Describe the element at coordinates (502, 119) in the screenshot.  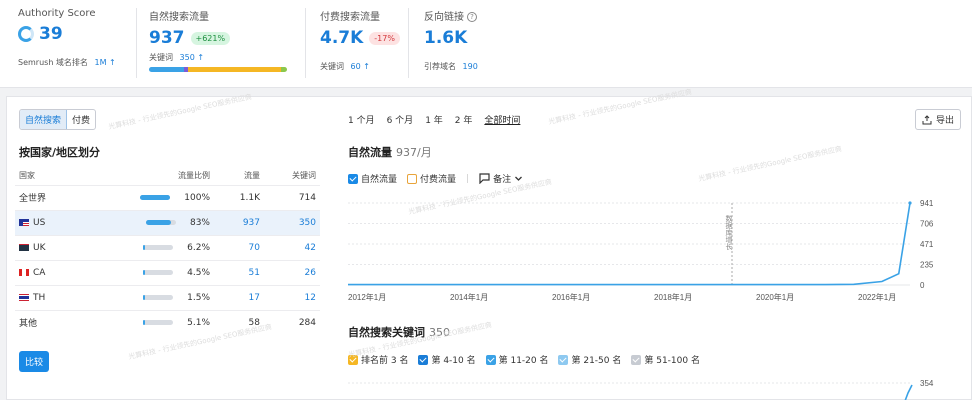
I see `period-all: 全部时间` at that location.